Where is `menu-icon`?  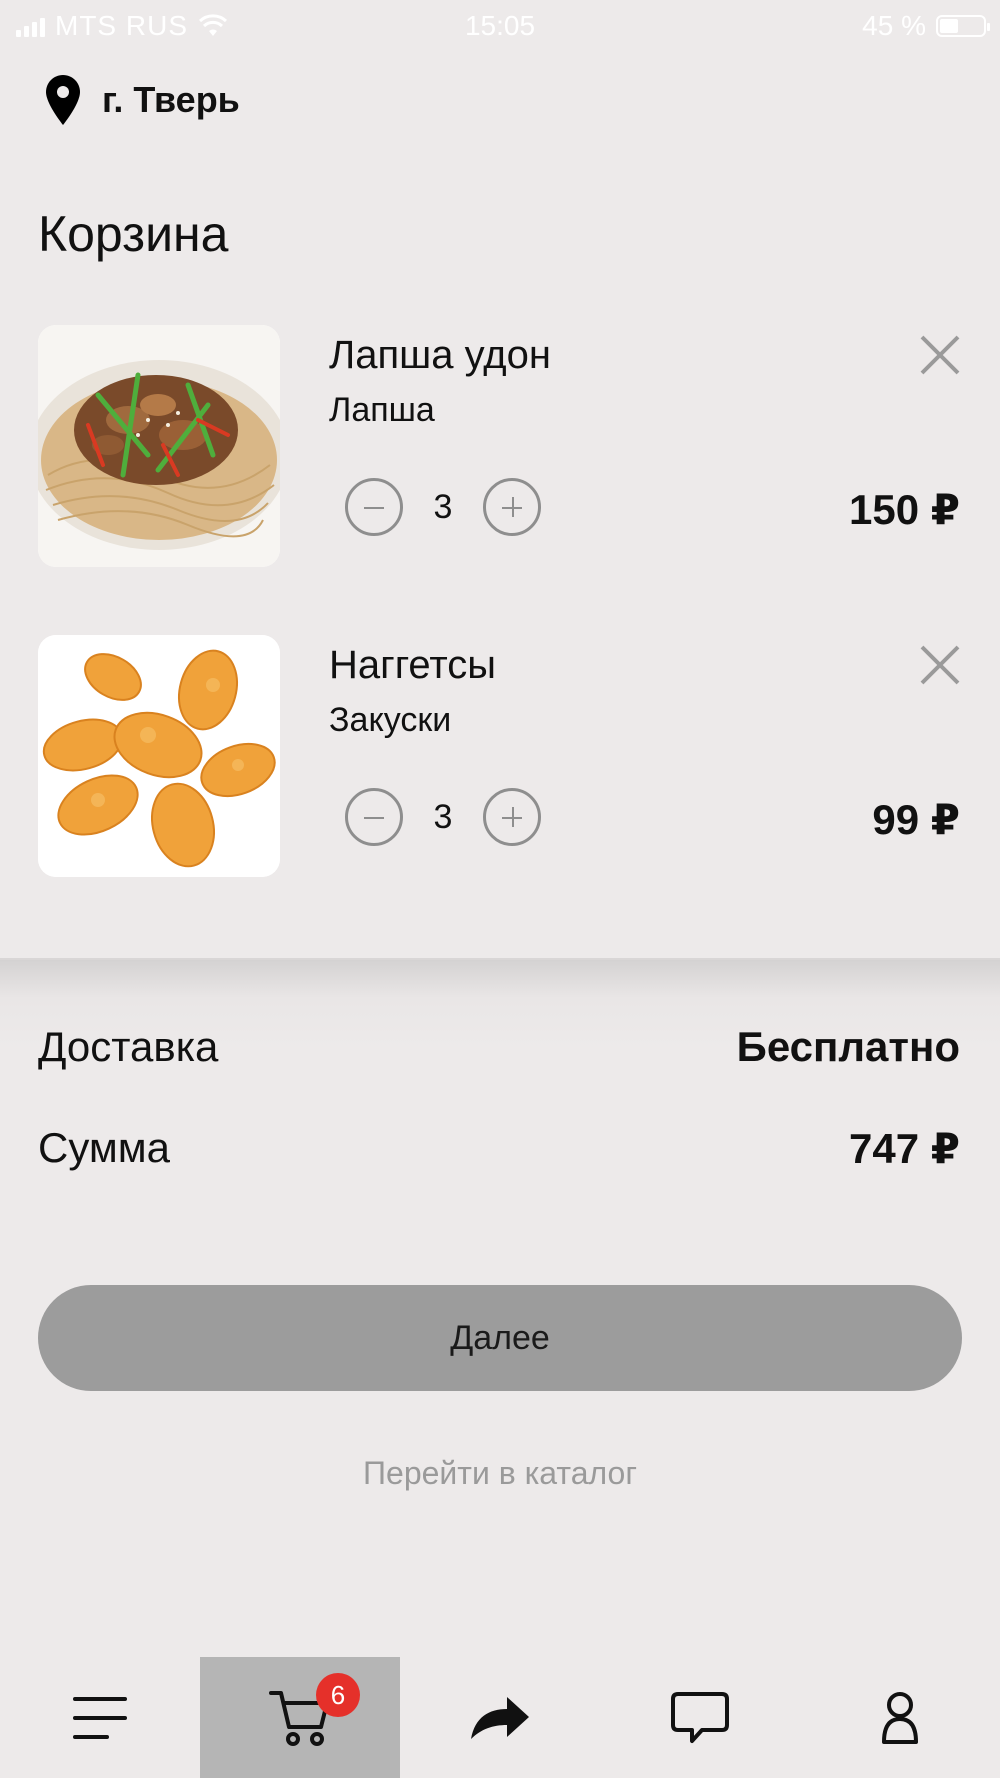
menu-icon is located at coordinates (100, 1717).